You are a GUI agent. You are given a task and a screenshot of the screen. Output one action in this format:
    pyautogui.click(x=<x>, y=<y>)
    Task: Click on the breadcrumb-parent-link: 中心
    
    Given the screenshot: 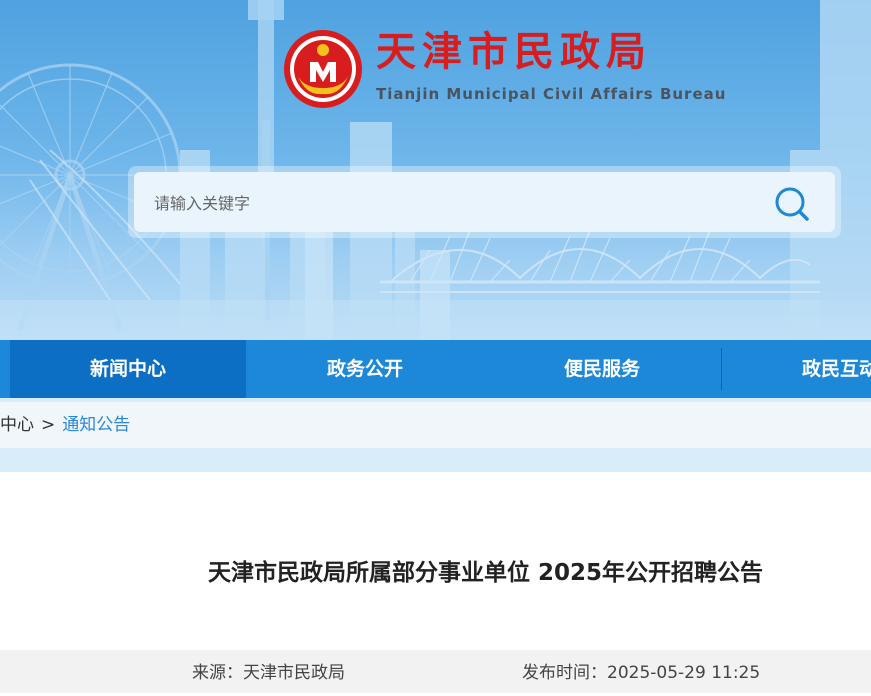 What is the action you would take?
    pyautogui.click(x=17, y=425)
    